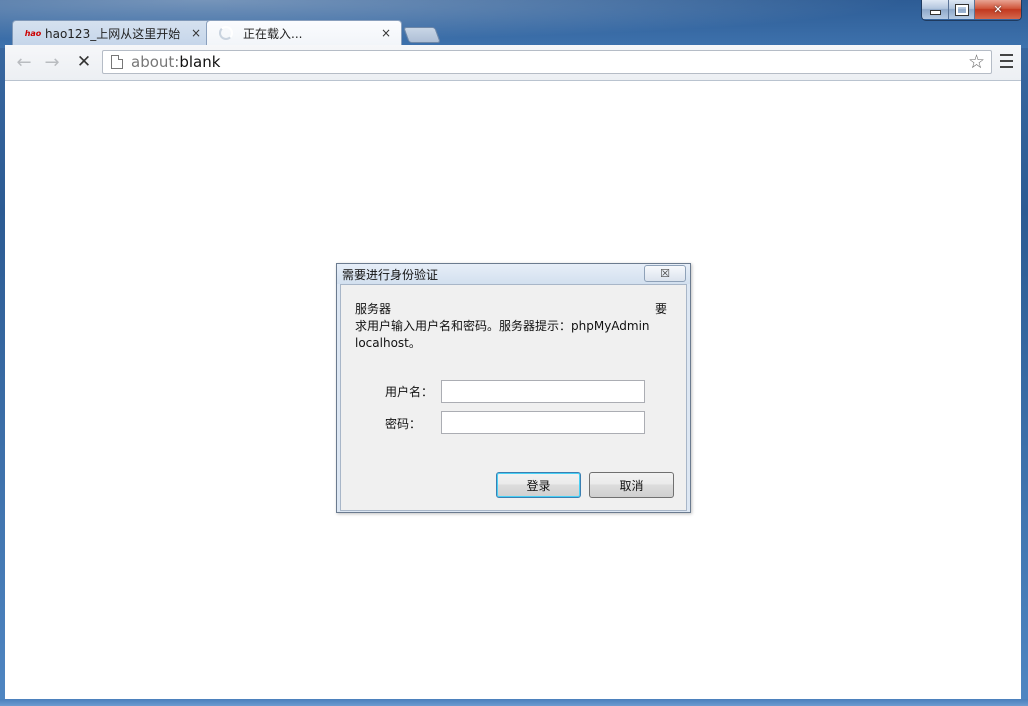 The image size is (1028, 706). I want to click on tab-title: hao123_上网从这里开始, so click(113, 33).